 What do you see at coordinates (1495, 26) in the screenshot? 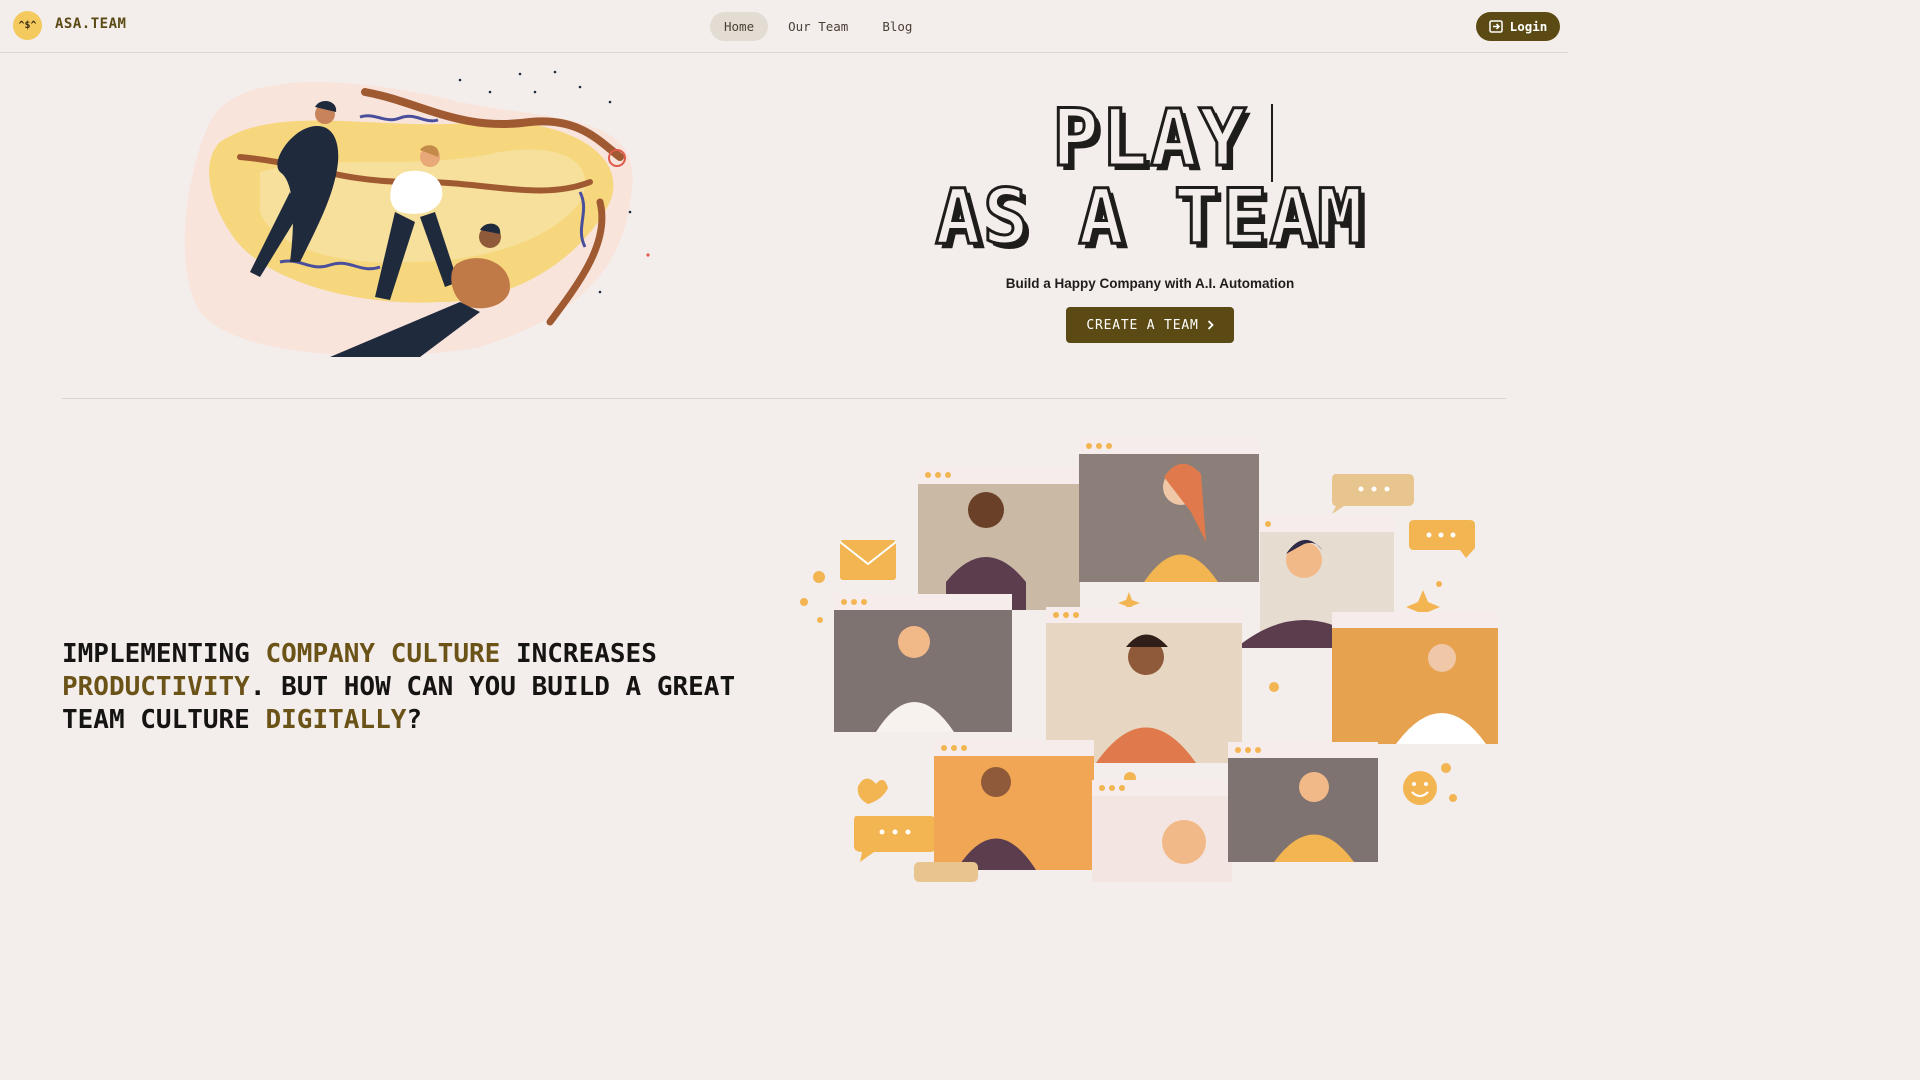
I see `login-icon` at bounding box center [1495, 26].